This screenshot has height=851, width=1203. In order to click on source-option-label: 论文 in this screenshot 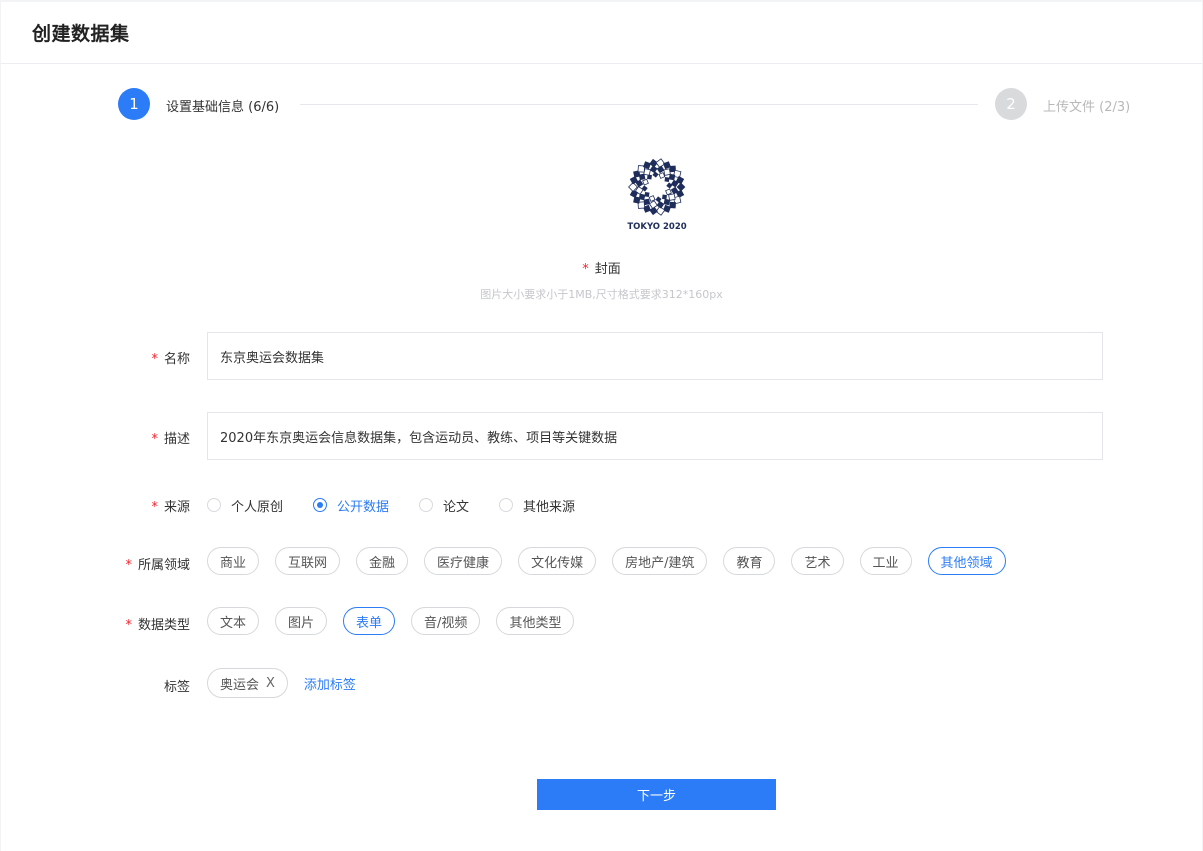, I will do `click(456, 507)`.